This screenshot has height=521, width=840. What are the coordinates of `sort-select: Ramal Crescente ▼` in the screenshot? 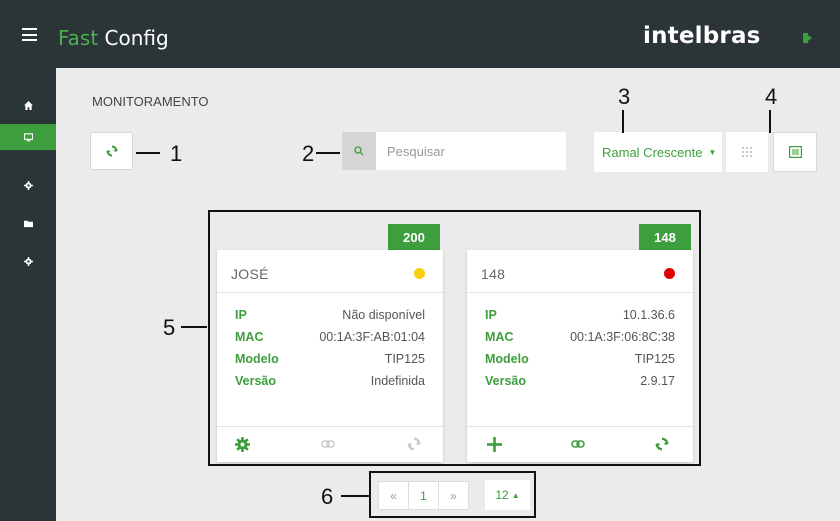 It's located at (658, 152).